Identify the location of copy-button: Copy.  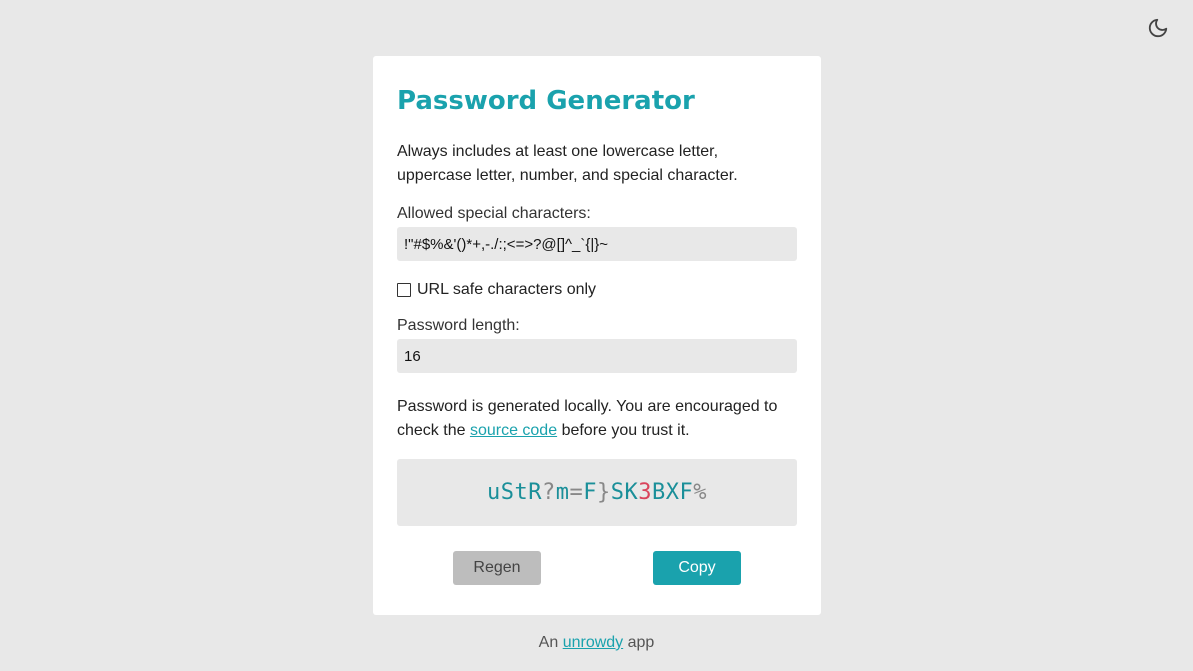
(697, 568).